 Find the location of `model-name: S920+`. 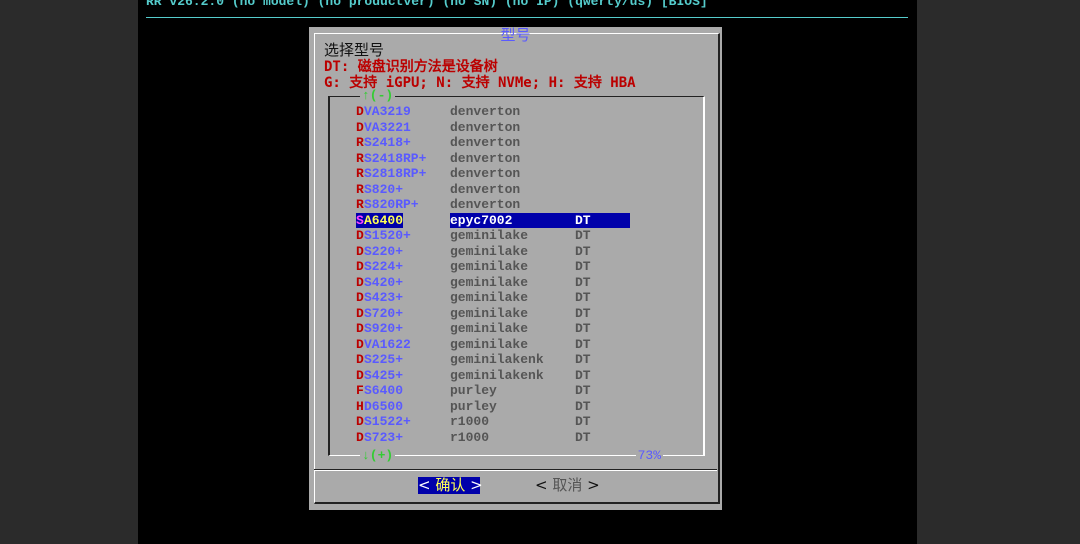

model-name: S920+ is located at coordinates (384, 328).